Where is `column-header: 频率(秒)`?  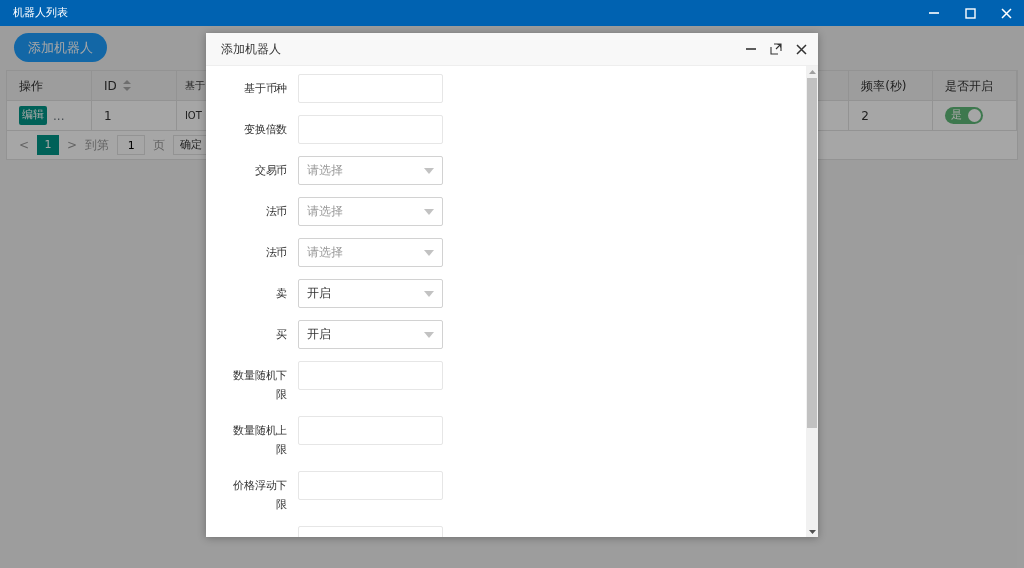
column-header: 频率(秒) is located at coordinates (884, 85).